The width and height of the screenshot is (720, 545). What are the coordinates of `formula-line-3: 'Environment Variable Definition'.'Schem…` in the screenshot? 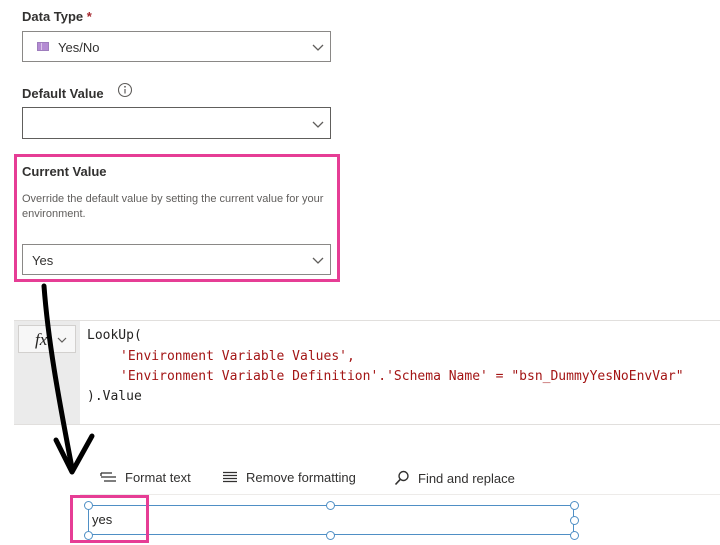 It's located at (402, 376).